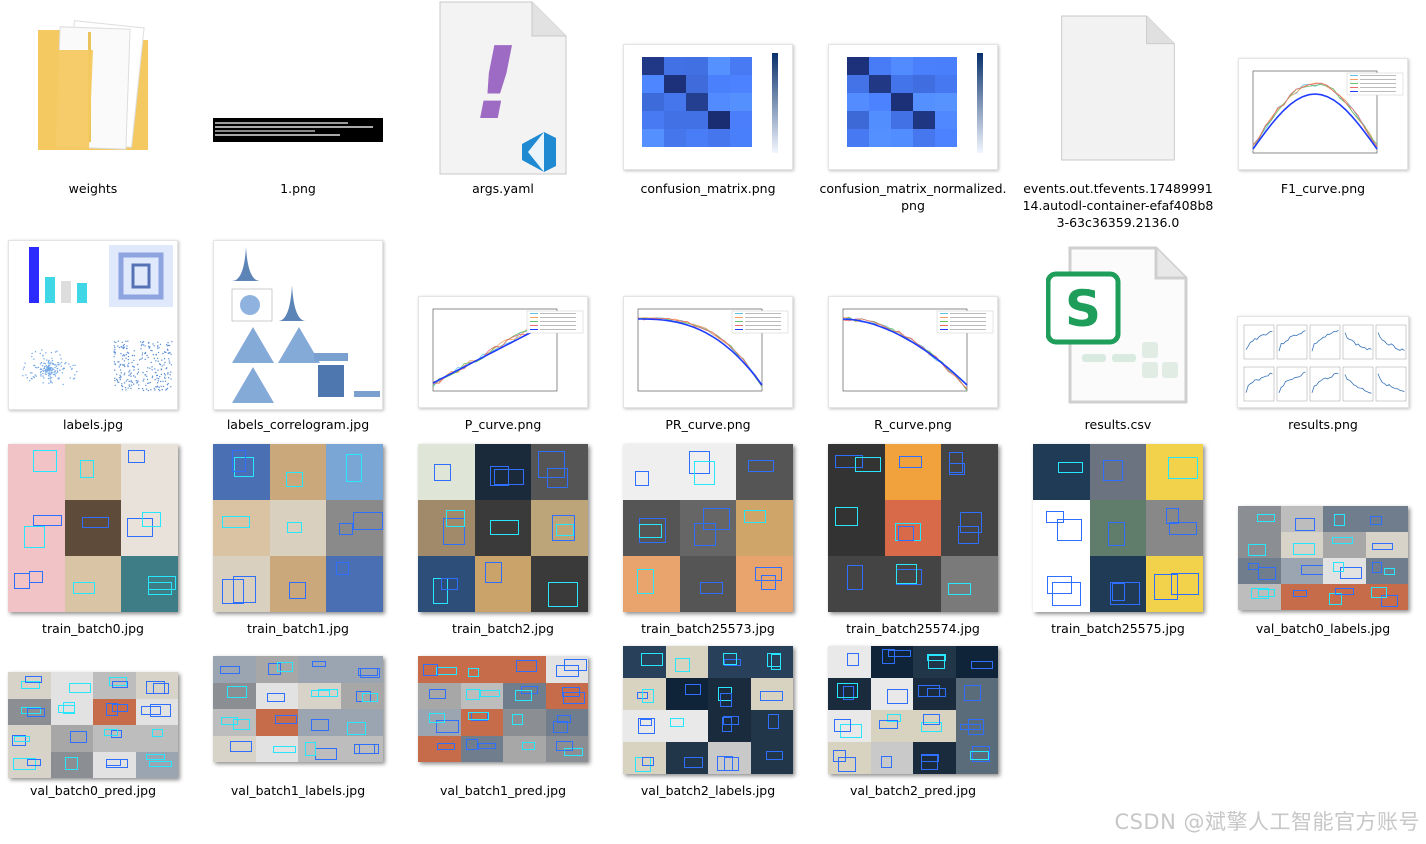 The image size is (1426, 844). What do you see at coordinates (93, 188) in the screenshot?
I see `file-name-label: weights` at bounding box center [93, 188].